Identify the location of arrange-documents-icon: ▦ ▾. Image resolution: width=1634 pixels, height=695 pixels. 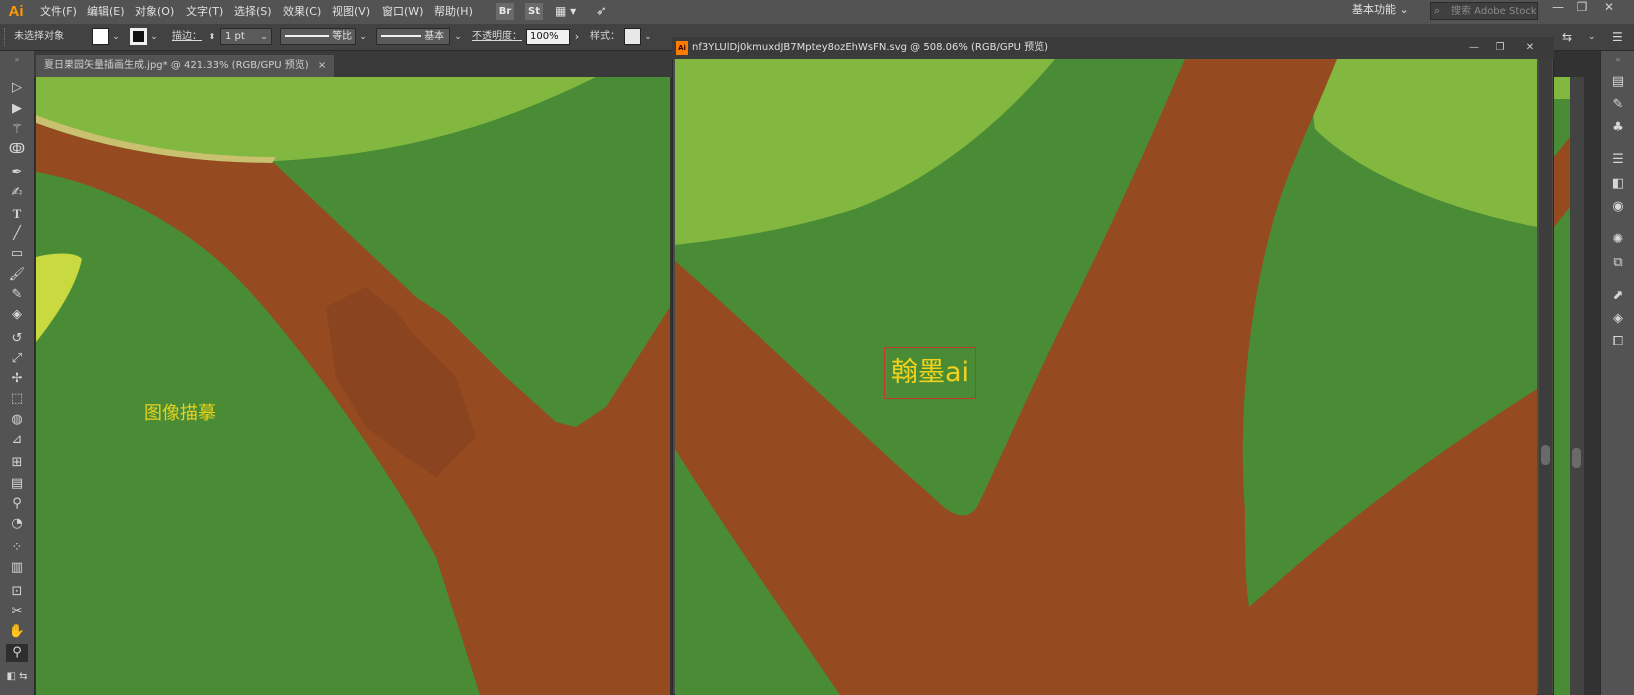
(569, 11).